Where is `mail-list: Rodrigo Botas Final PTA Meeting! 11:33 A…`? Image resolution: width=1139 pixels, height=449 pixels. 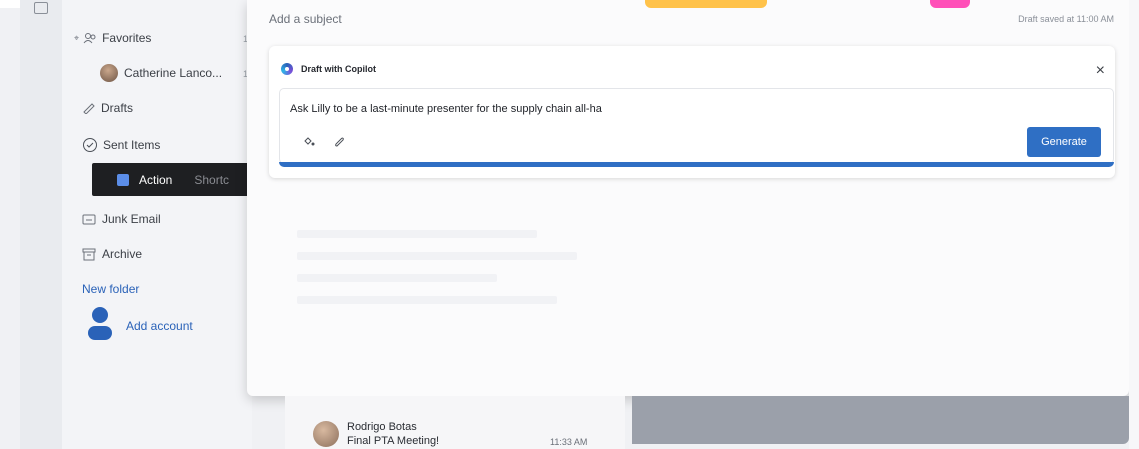 mail-list: Rodrigo Botas Final PTA Meeting! 11:33 A… is located at coordinates (455, 422).